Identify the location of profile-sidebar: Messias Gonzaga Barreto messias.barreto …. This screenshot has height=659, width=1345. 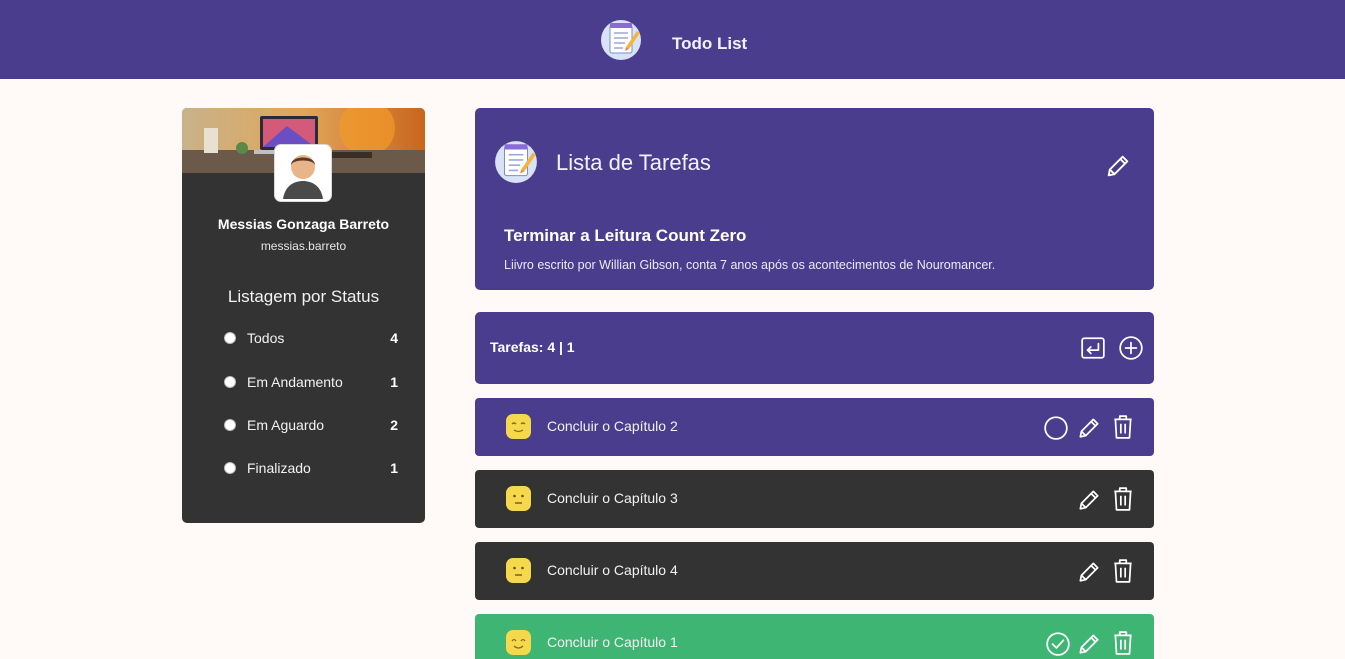
(303, 315).